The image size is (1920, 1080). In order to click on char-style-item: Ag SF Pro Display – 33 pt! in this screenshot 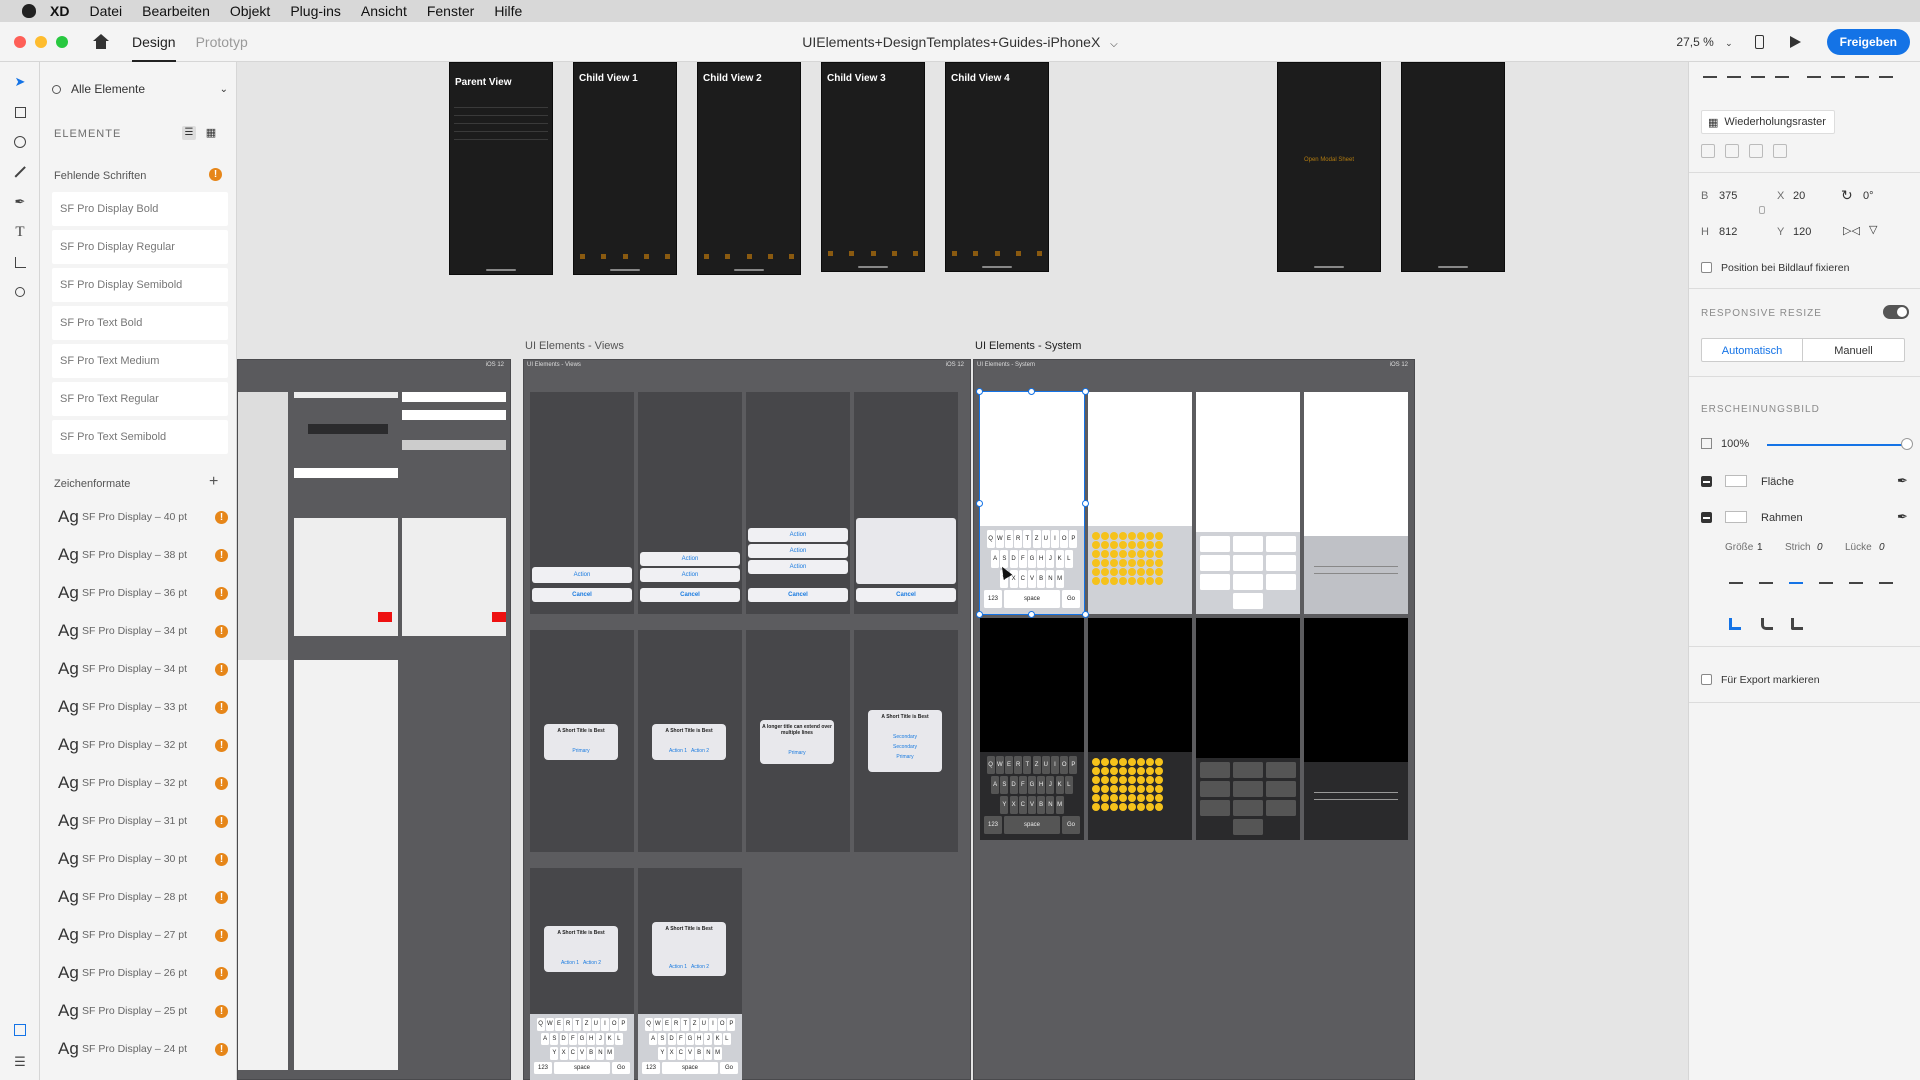, I will do `click(140, 707)`.